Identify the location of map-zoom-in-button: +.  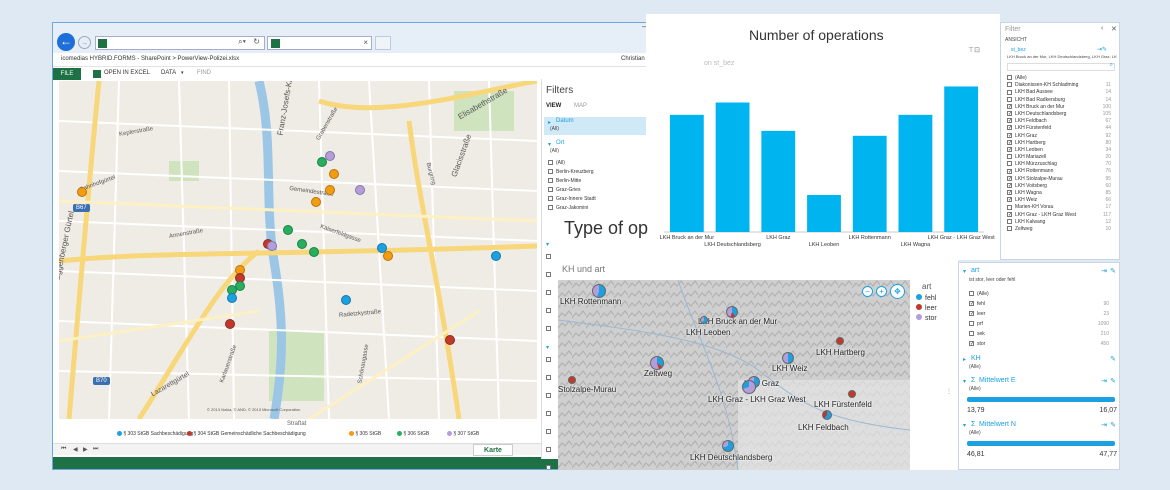
(881, 291).